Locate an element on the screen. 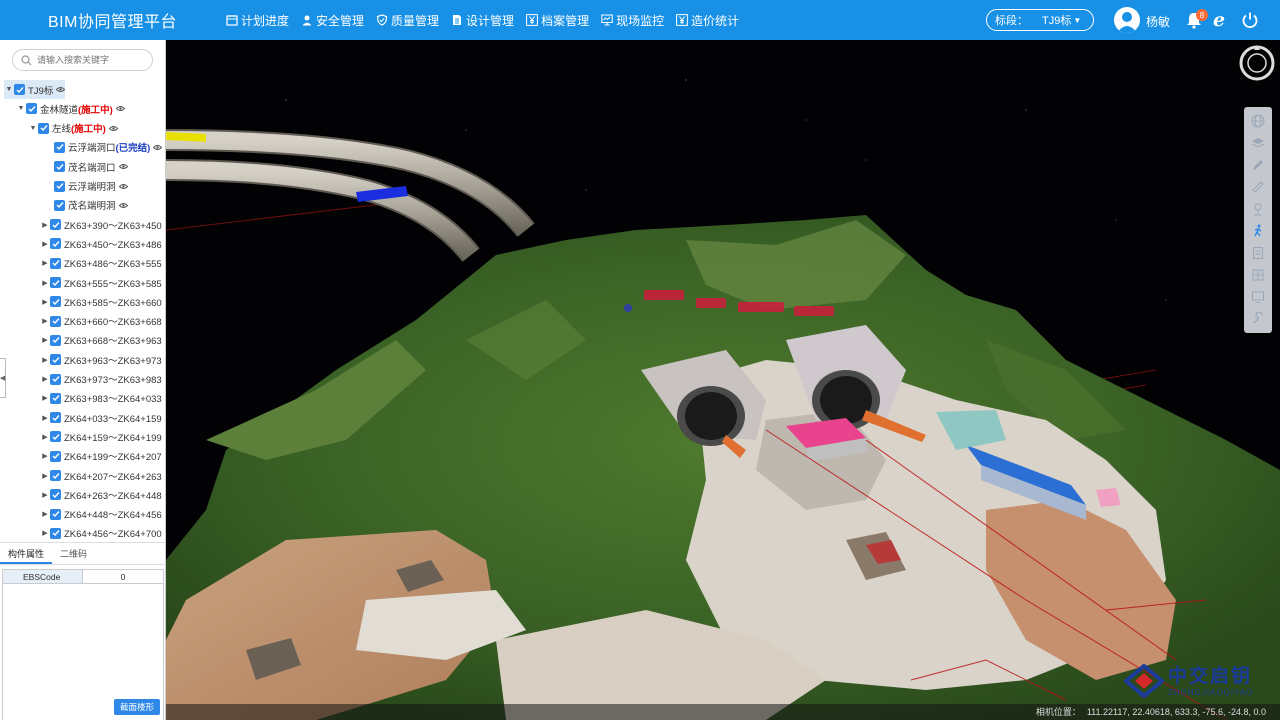  tree-node-segment: ▶ ZK63+390～ZK63+450 is located at coordinates (101, 224).